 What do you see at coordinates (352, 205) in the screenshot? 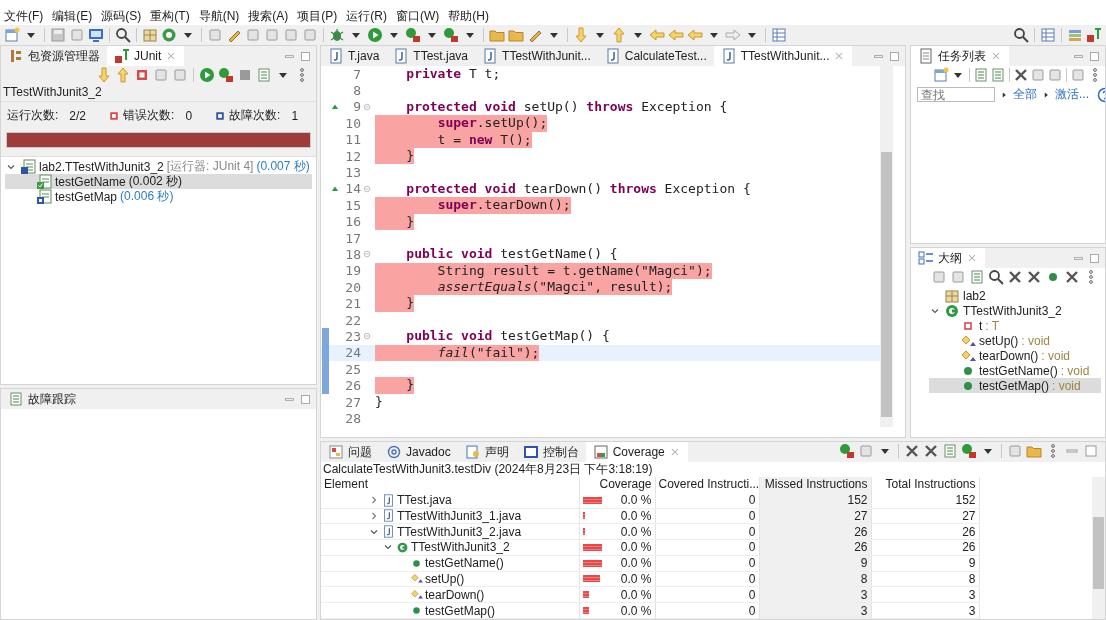
I see `line-number: 15` at bounding box center [352, 205].